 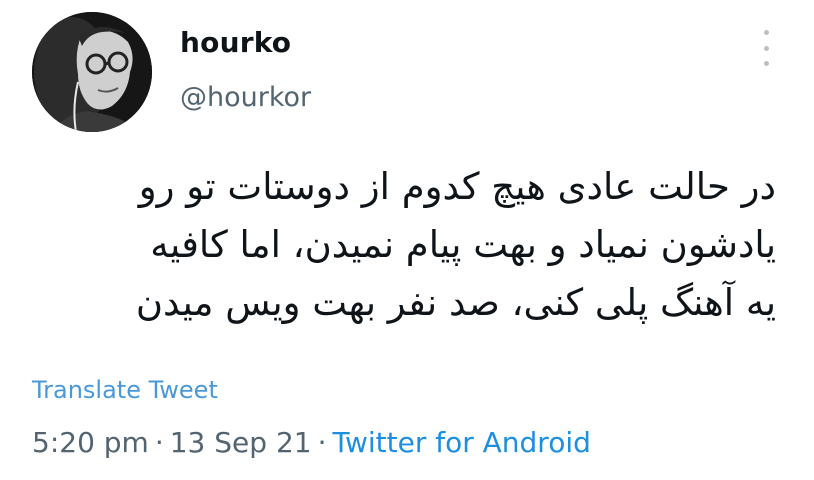 I want to click on user-handle: @hourkor, so click(x=245, y=97).